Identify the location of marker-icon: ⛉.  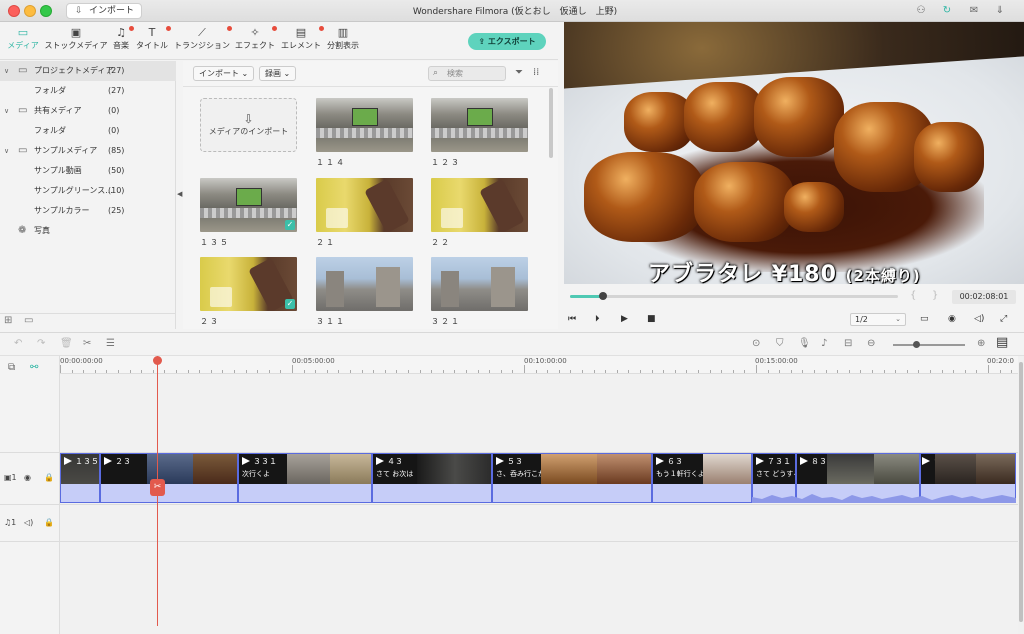
(780, 343).